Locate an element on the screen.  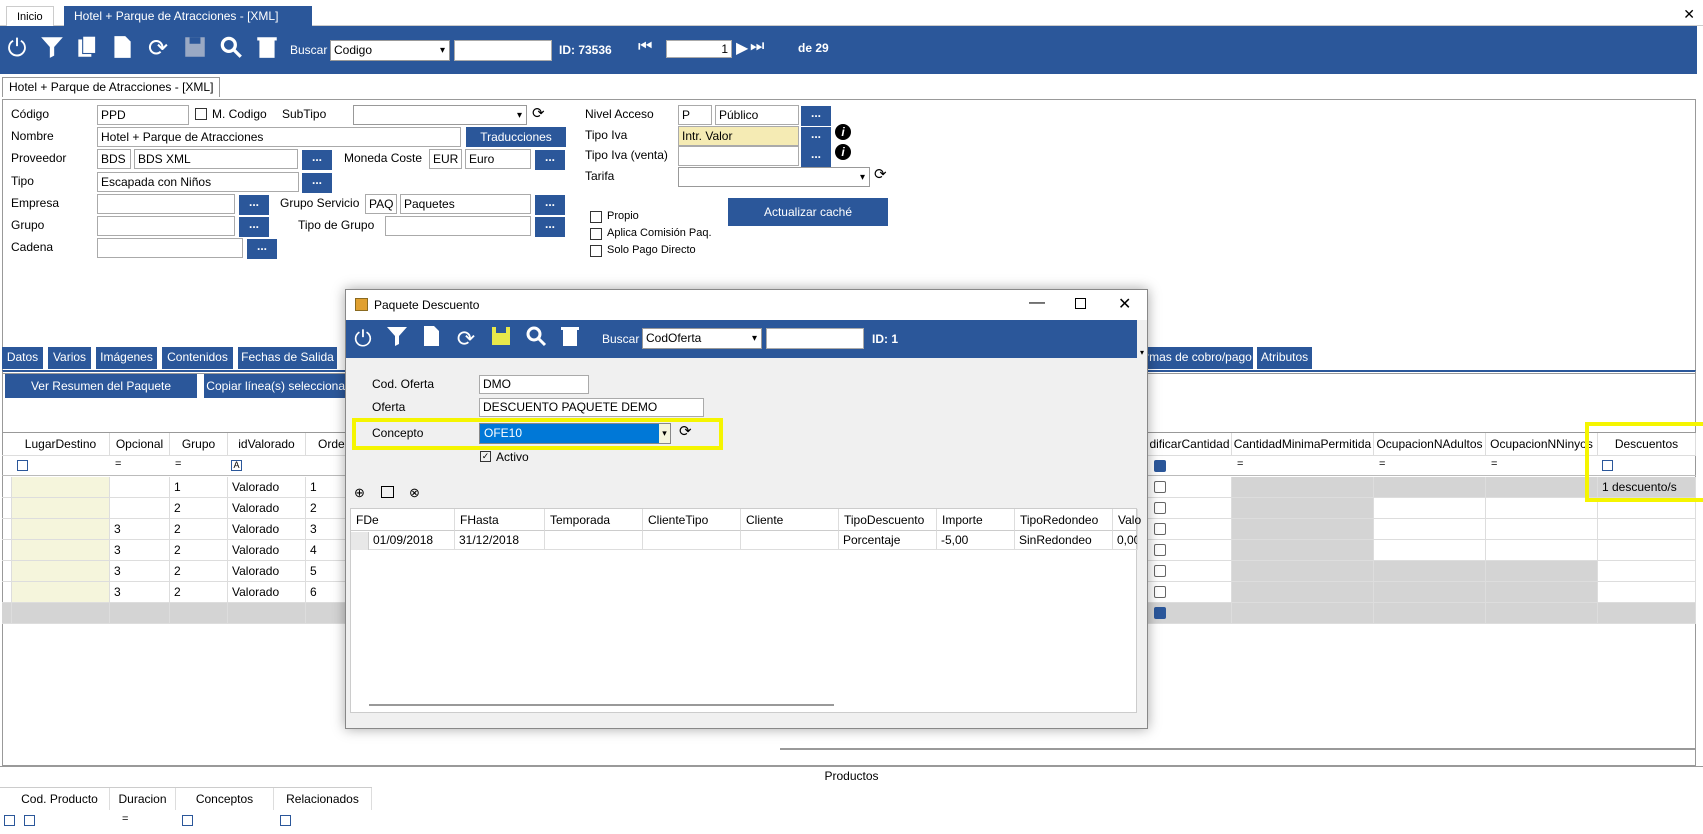
new-document-icon is located at coordinates (431, 339).